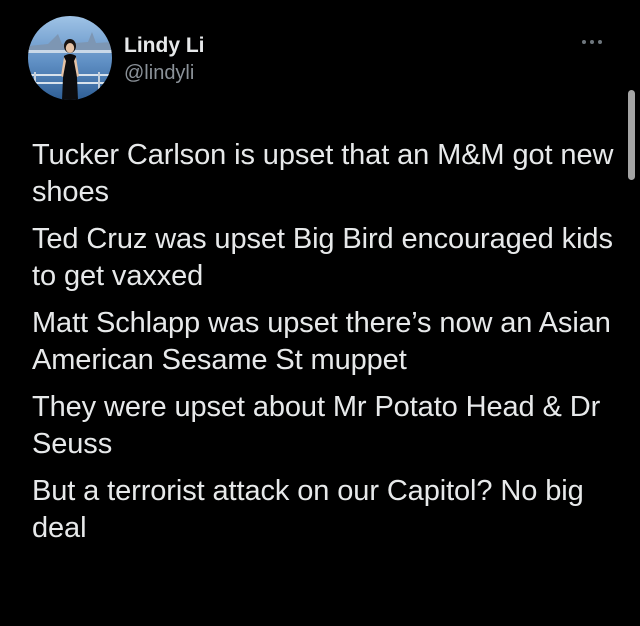  I want to click on more-options-button, so click(592, 42).